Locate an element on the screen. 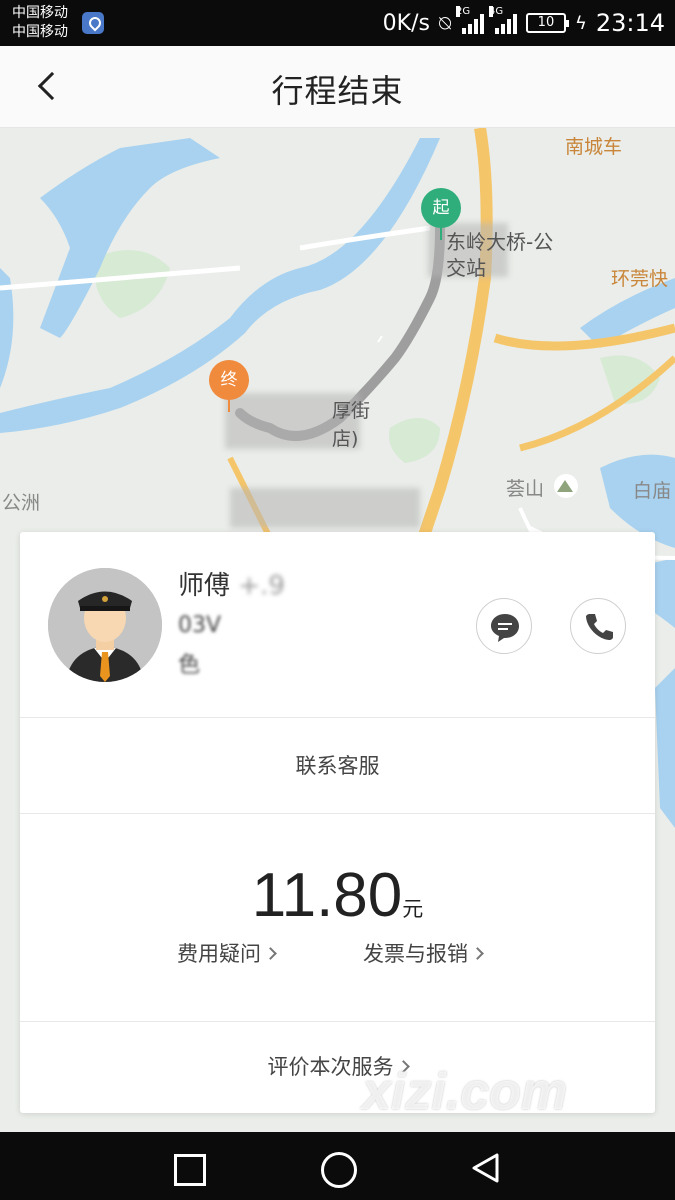  phone-icon is located at coordinates (599, 627).